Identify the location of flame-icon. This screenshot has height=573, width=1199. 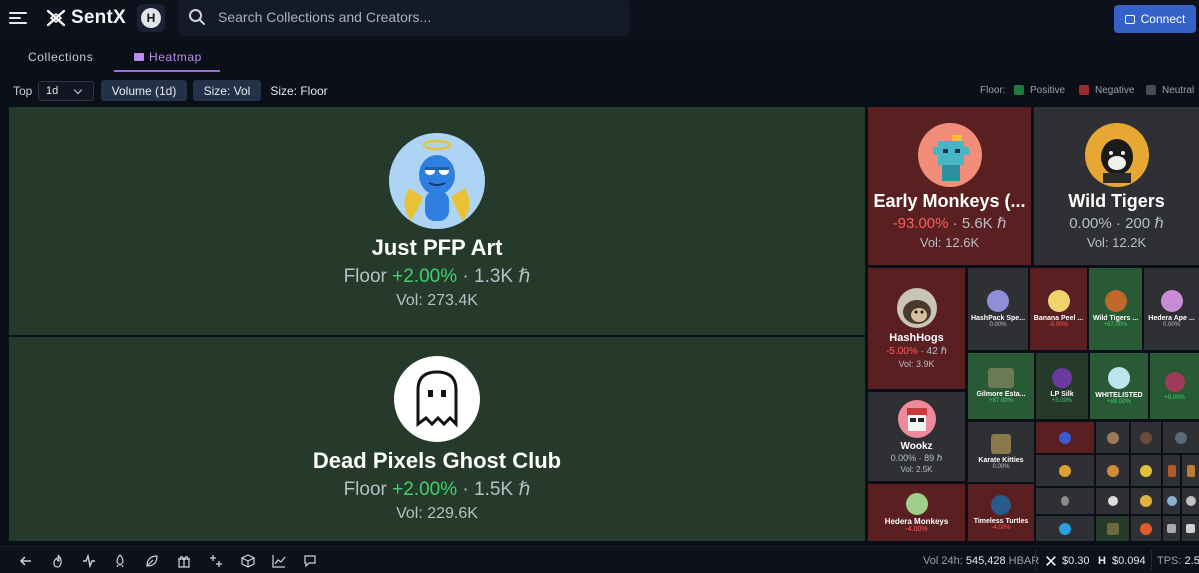
(58, 561).